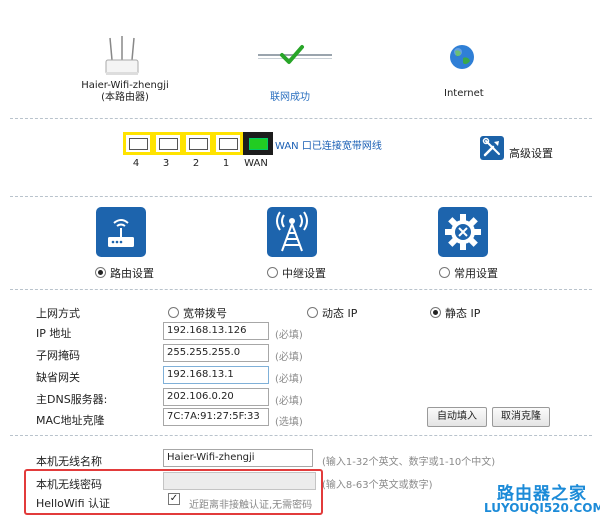 The width and height of the screenshot is (600, 520). I want to click on repeater-mode-icon, so click(292, 232).